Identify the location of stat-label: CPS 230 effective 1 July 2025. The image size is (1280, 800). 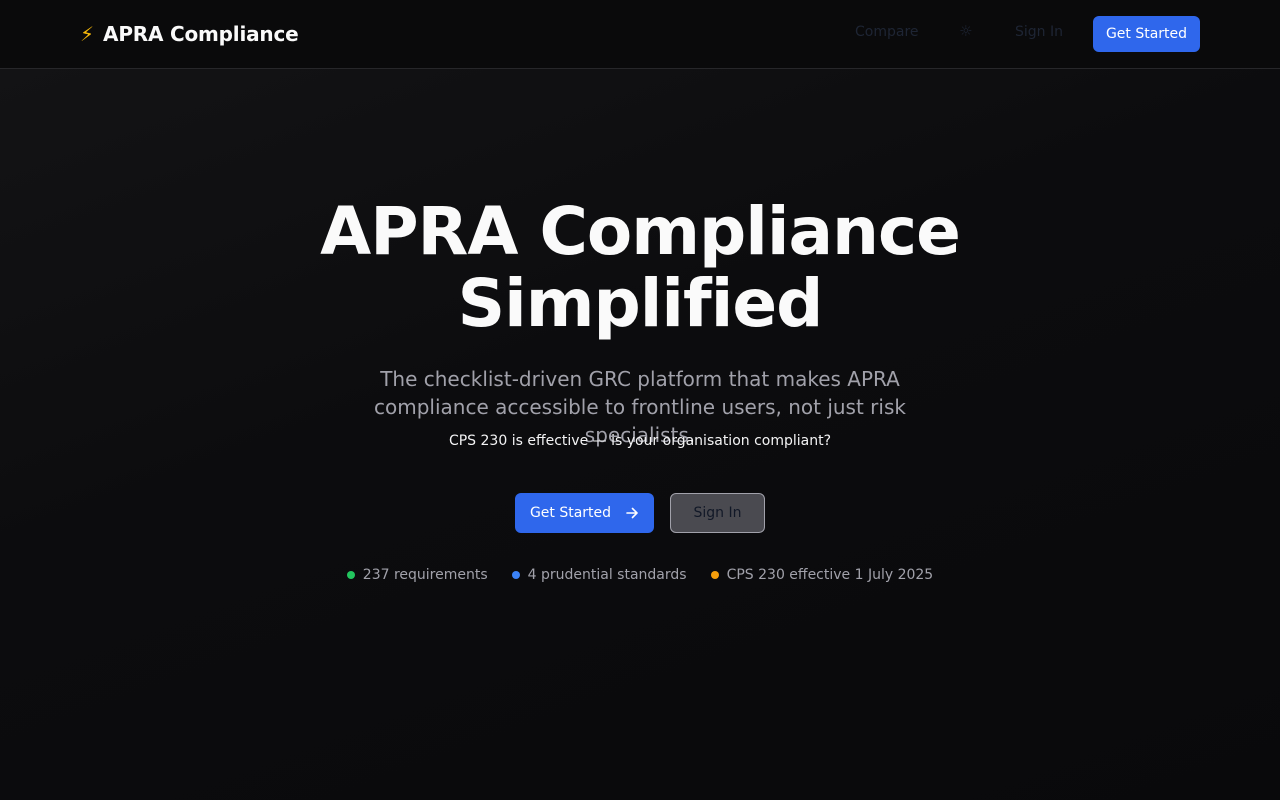
(830, 575).